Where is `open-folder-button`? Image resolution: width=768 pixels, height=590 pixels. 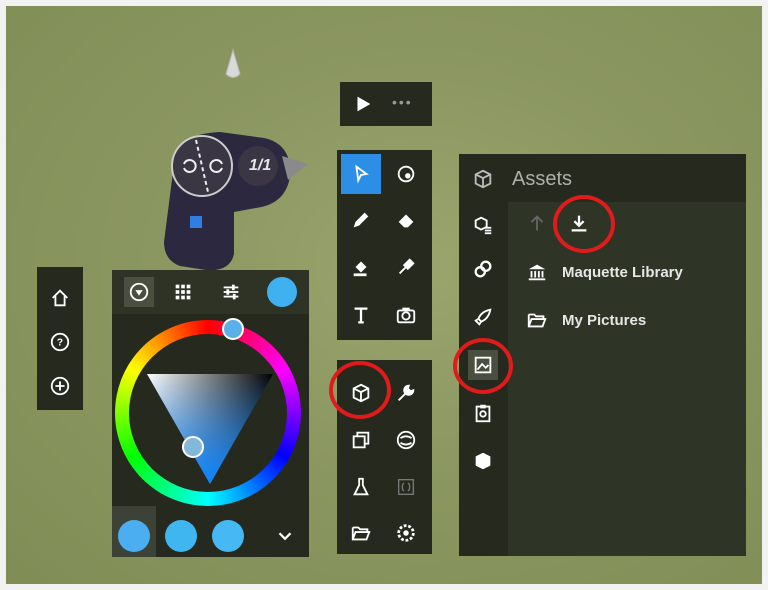 open-folder-button is located at coordinates (361, 533).